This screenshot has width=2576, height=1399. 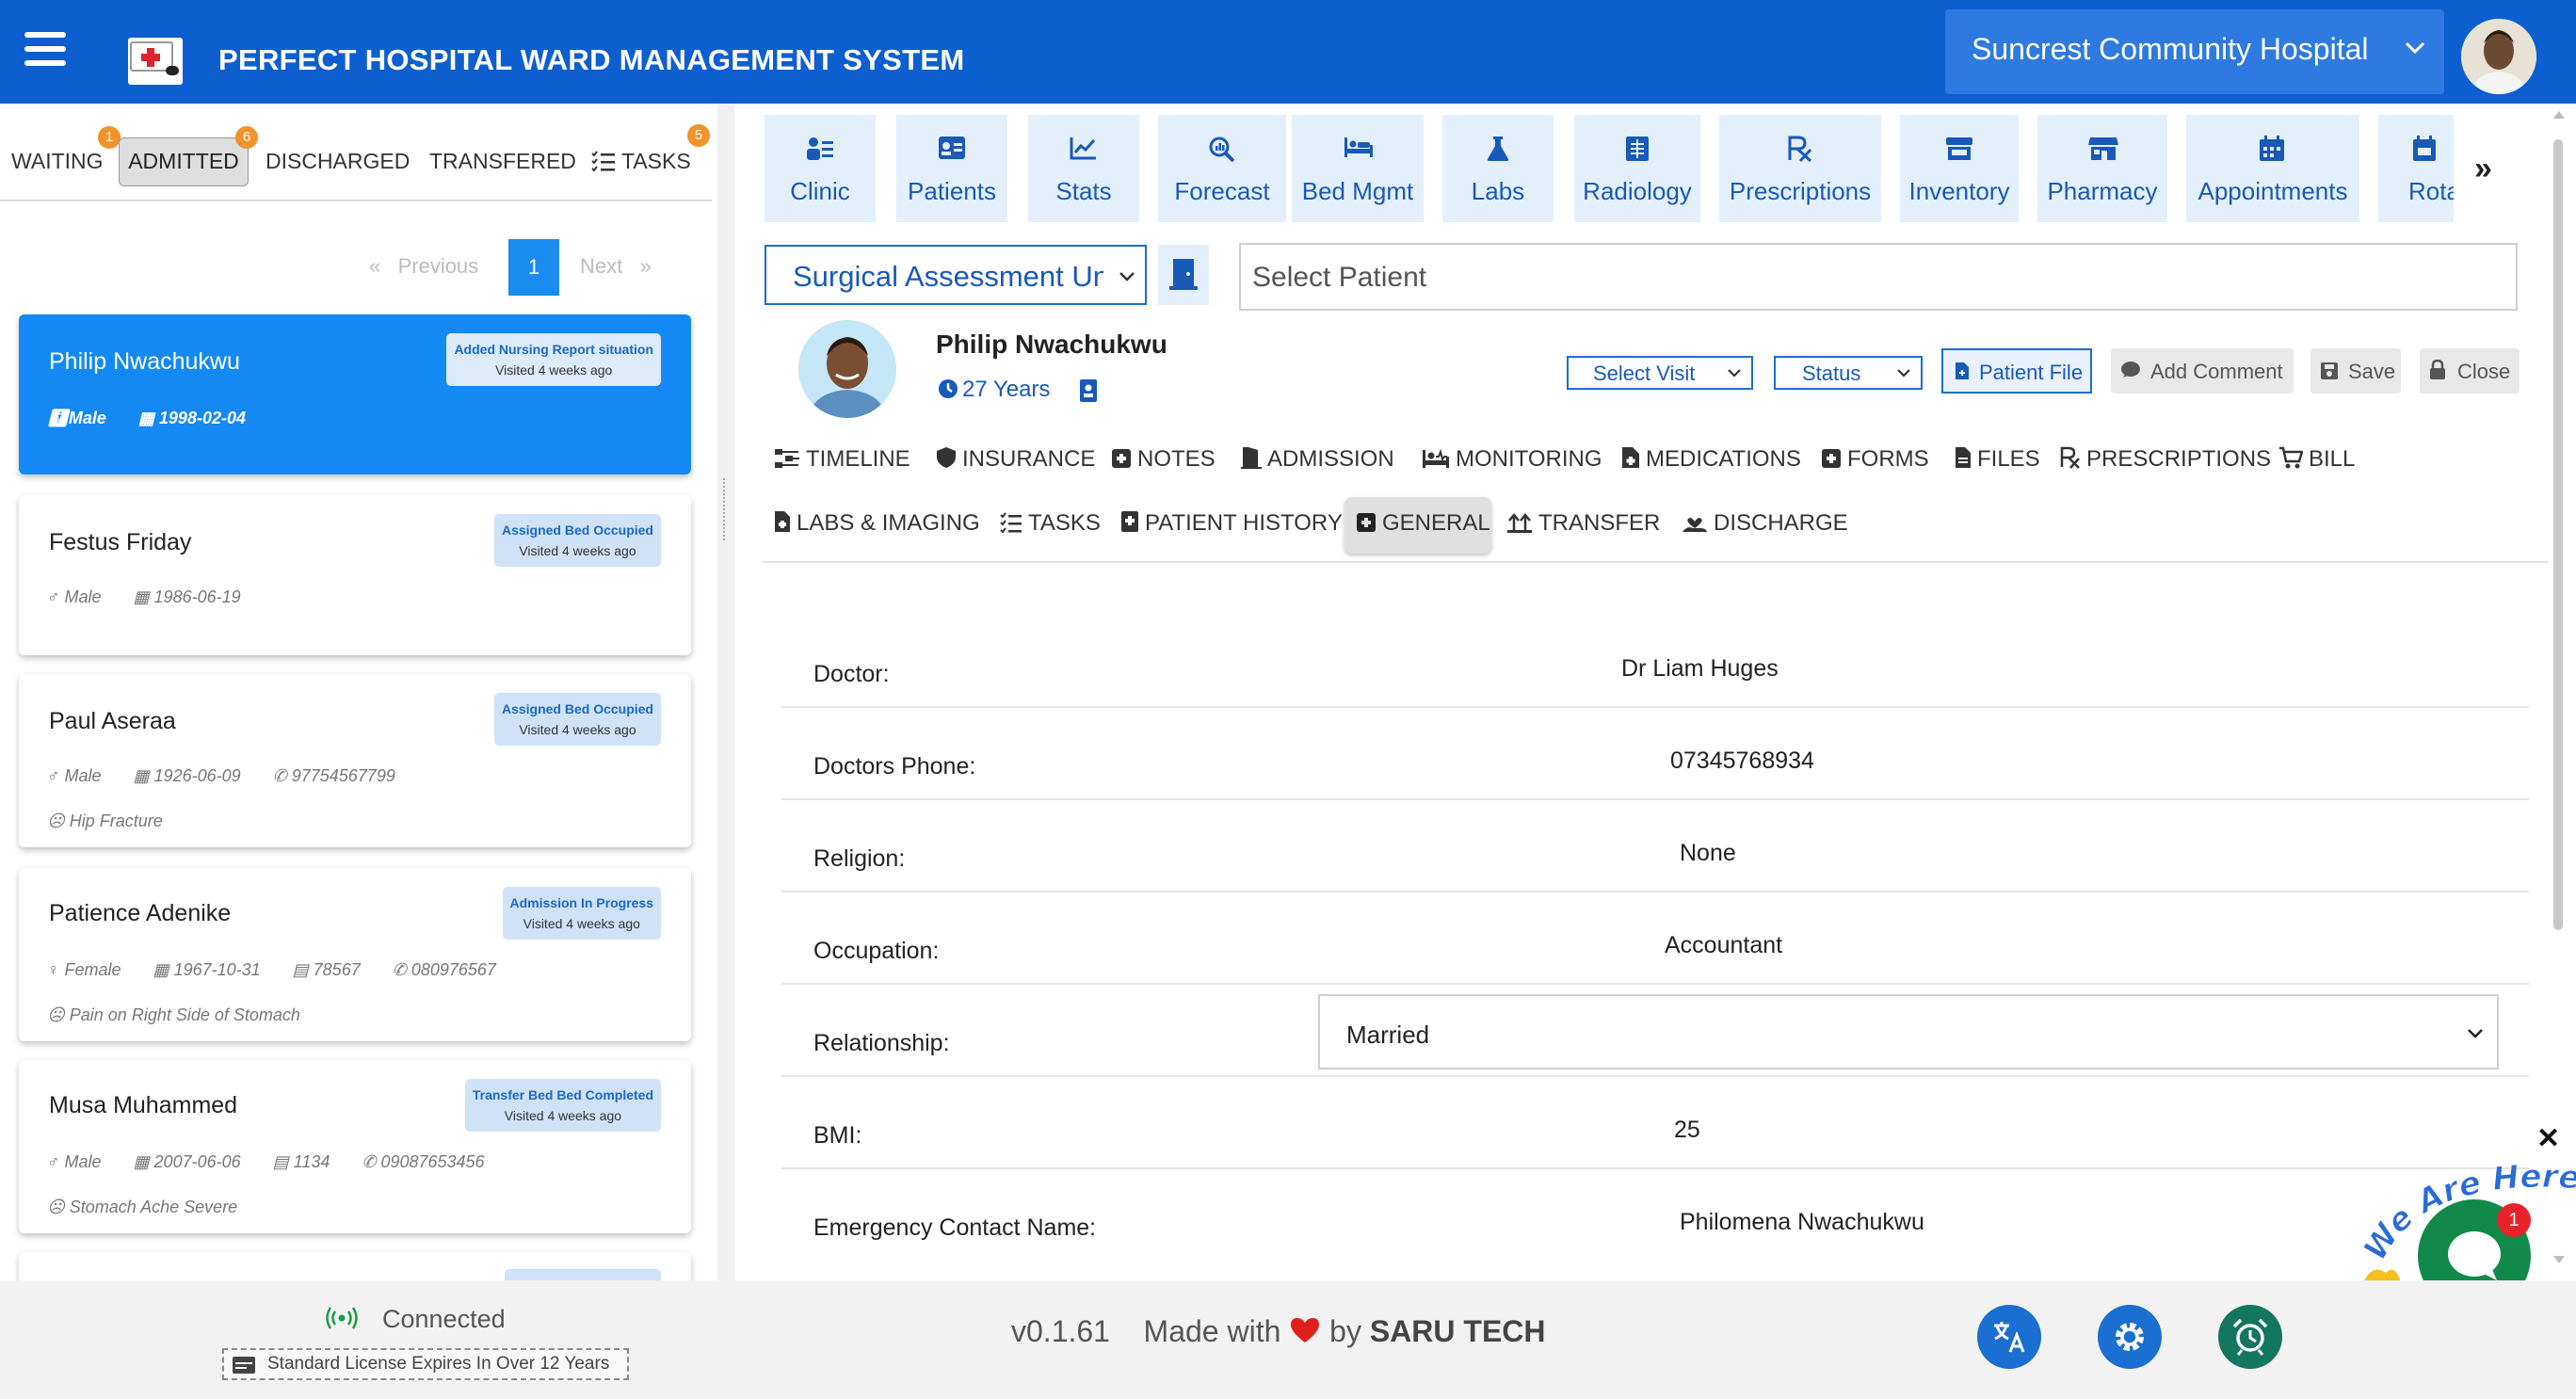 What do you see at coordinates (112, 721) in the screenshot?
I see `patient-name: Paul Aseraa` at bounding box center [112, 721].